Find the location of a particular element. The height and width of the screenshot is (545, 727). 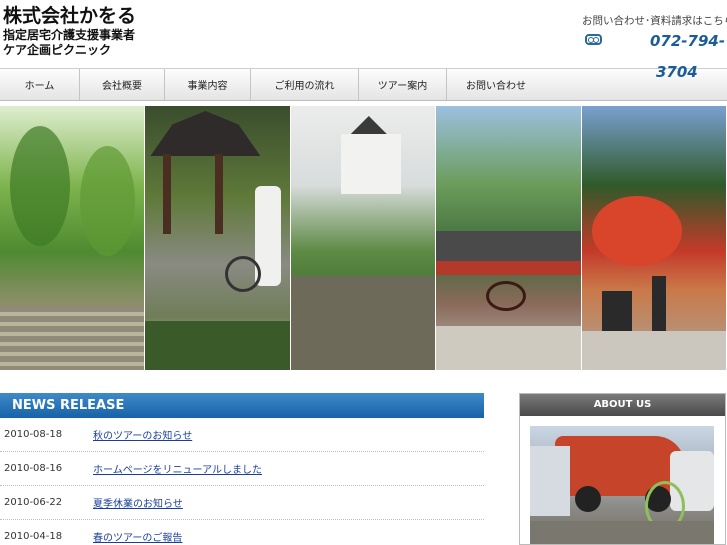

phone-icon is located at coordinates (593, 39).